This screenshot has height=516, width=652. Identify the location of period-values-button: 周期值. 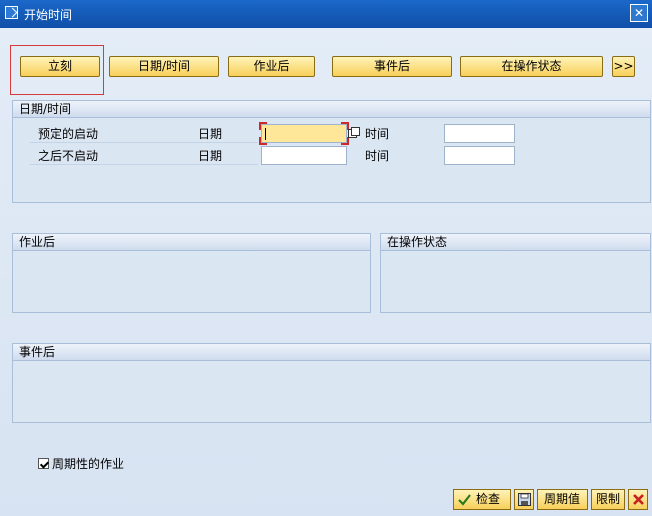
(562, 499).